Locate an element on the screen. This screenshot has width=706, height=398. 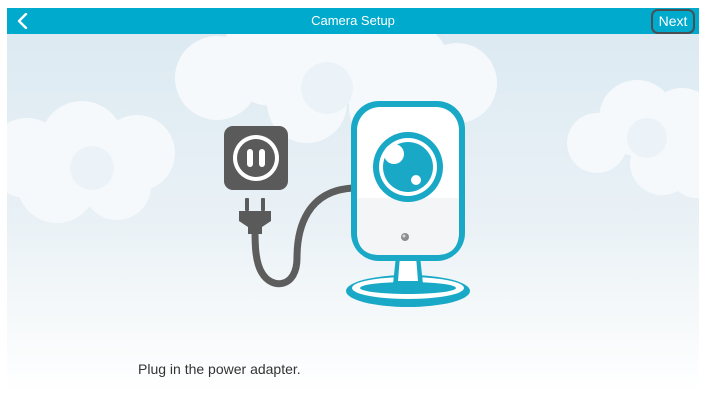
chevron-left-icon is located at coordinates (22, 21).